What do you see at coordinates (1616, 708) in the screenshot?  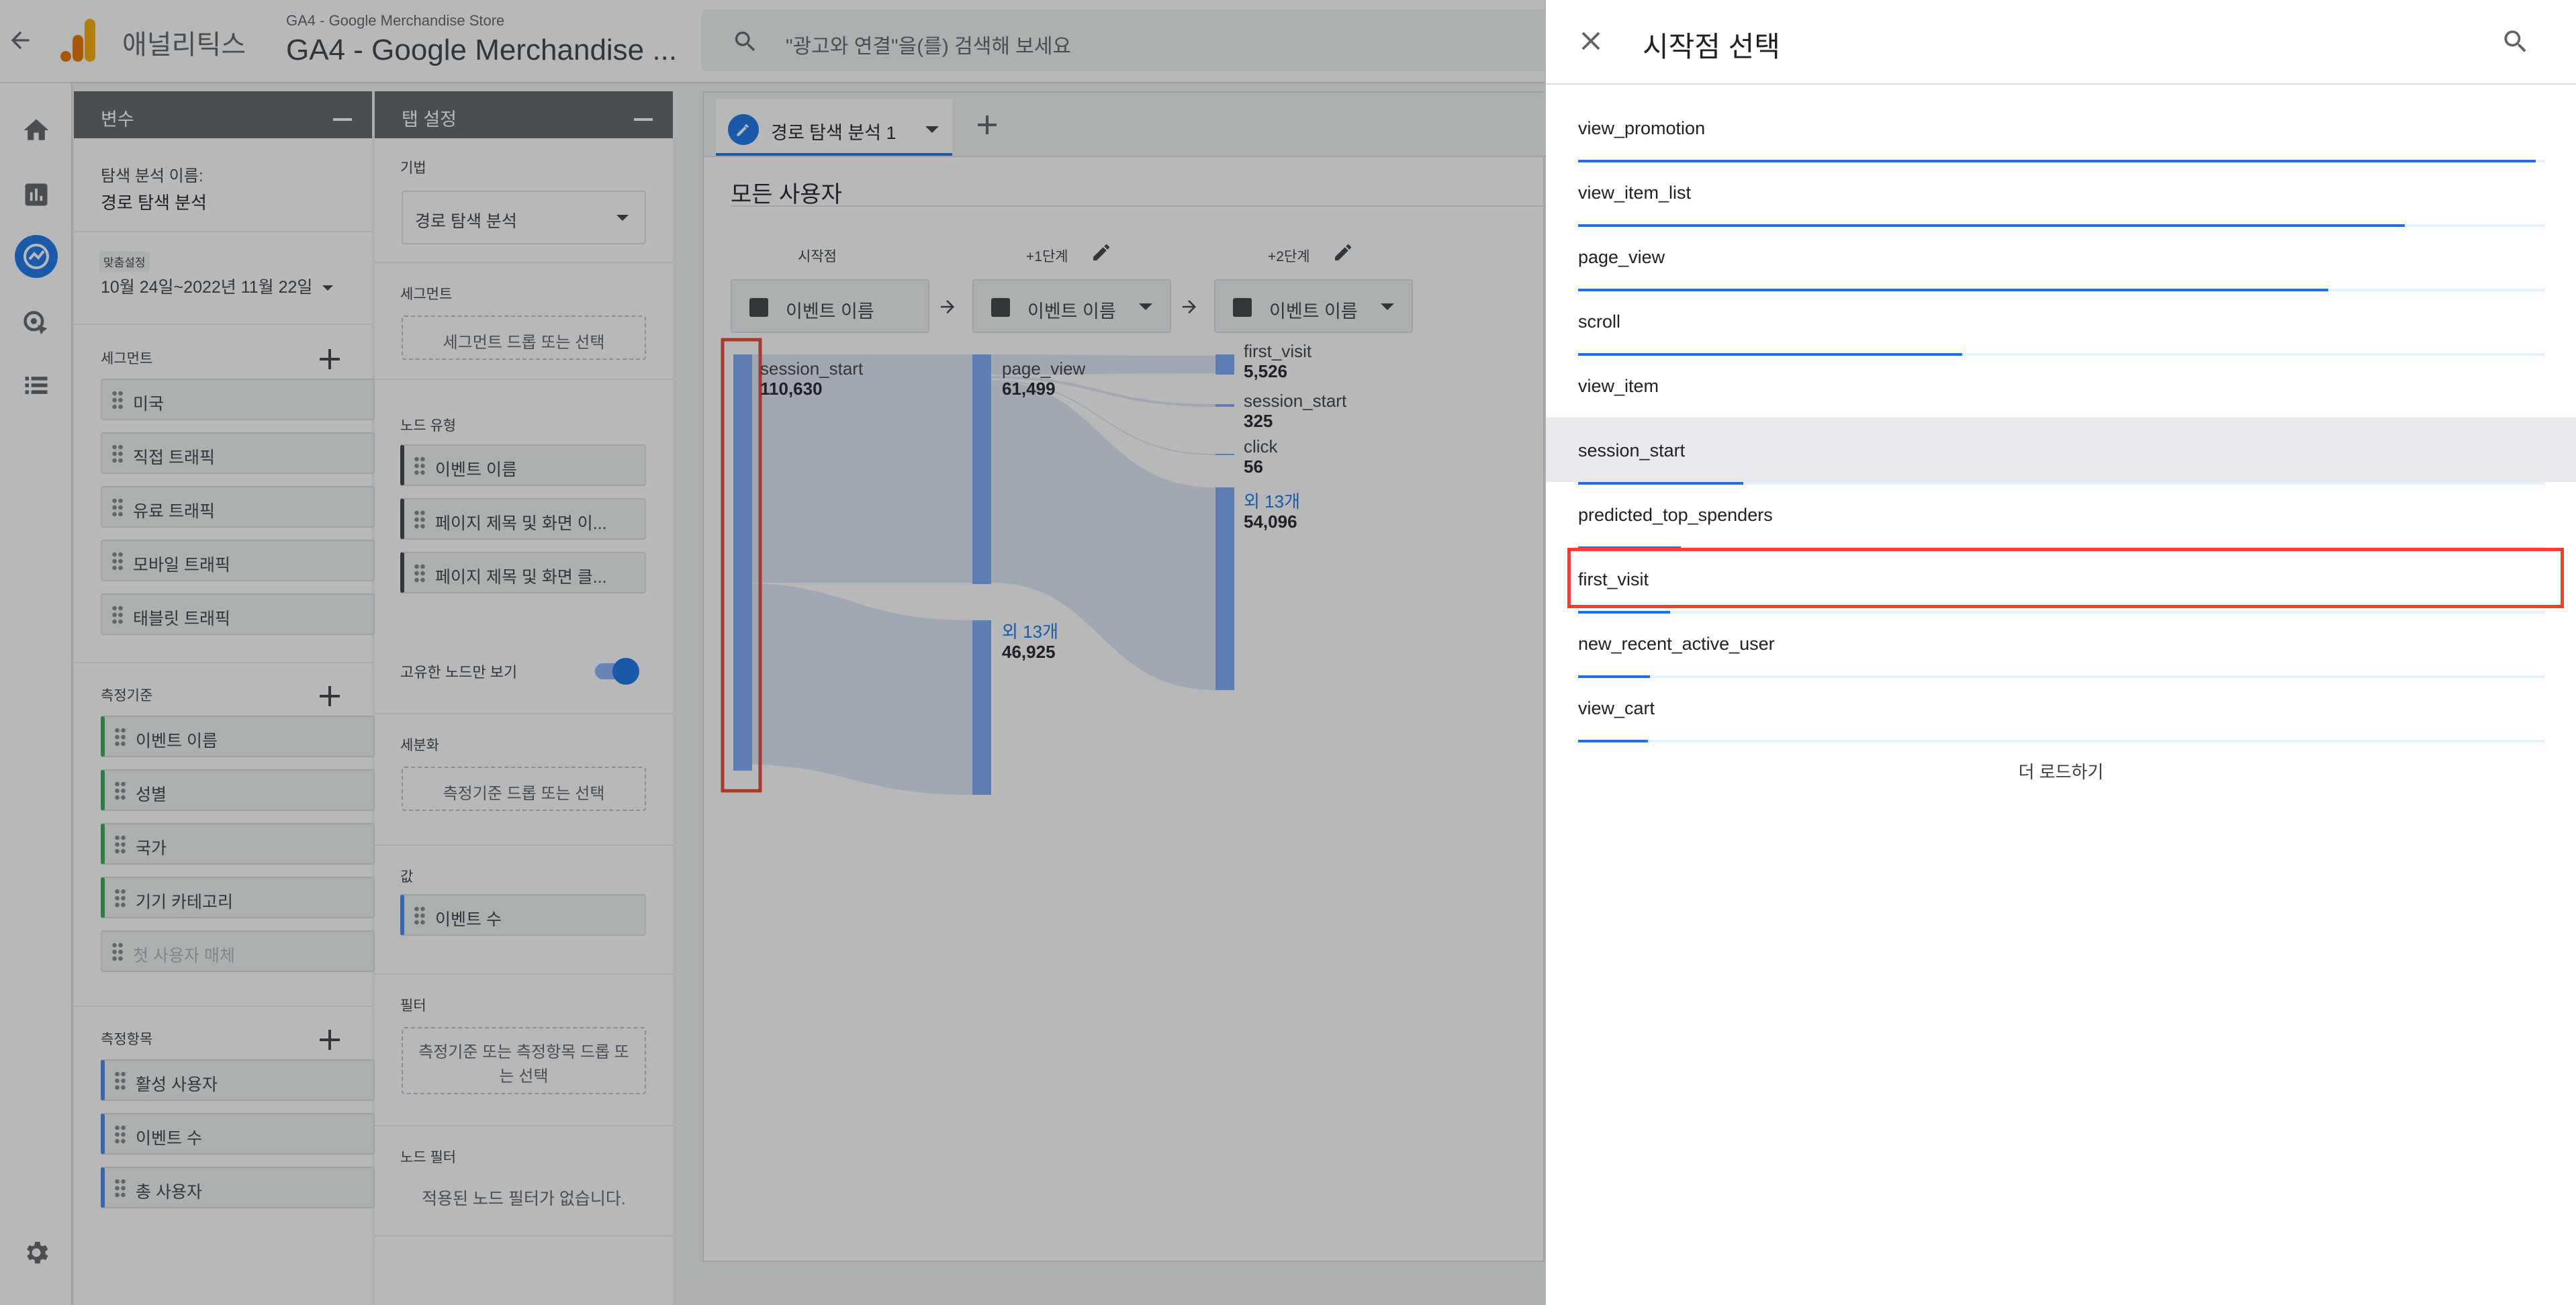 I see `event-option-label: view_cart` at bounding box center [1616, 708].